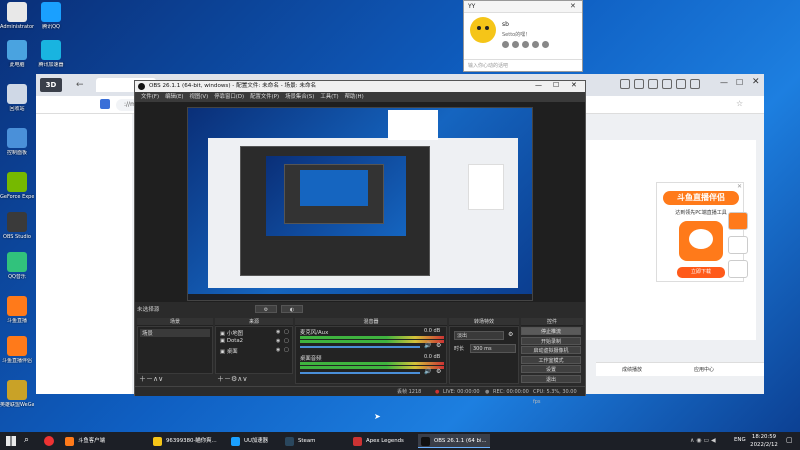 This screenshot has width=800, height=450. I want to click on status-item: 成绩播放, so click(632, 370).